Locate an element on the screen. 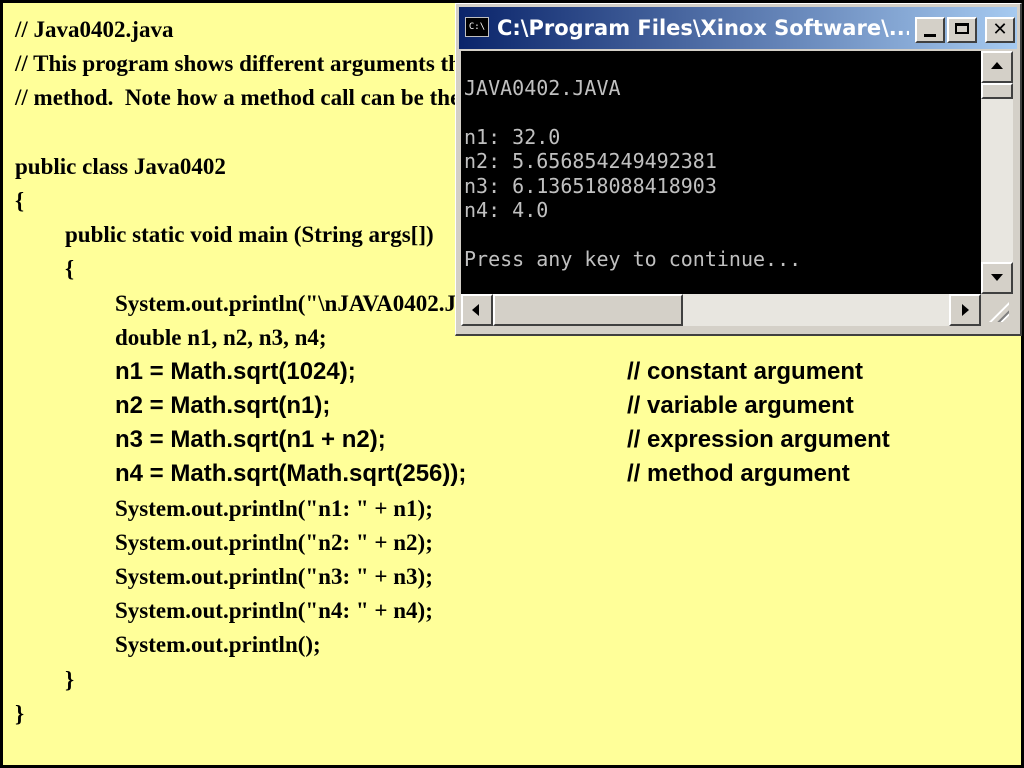  scroll-down-button is located at coordinates (997, 278).